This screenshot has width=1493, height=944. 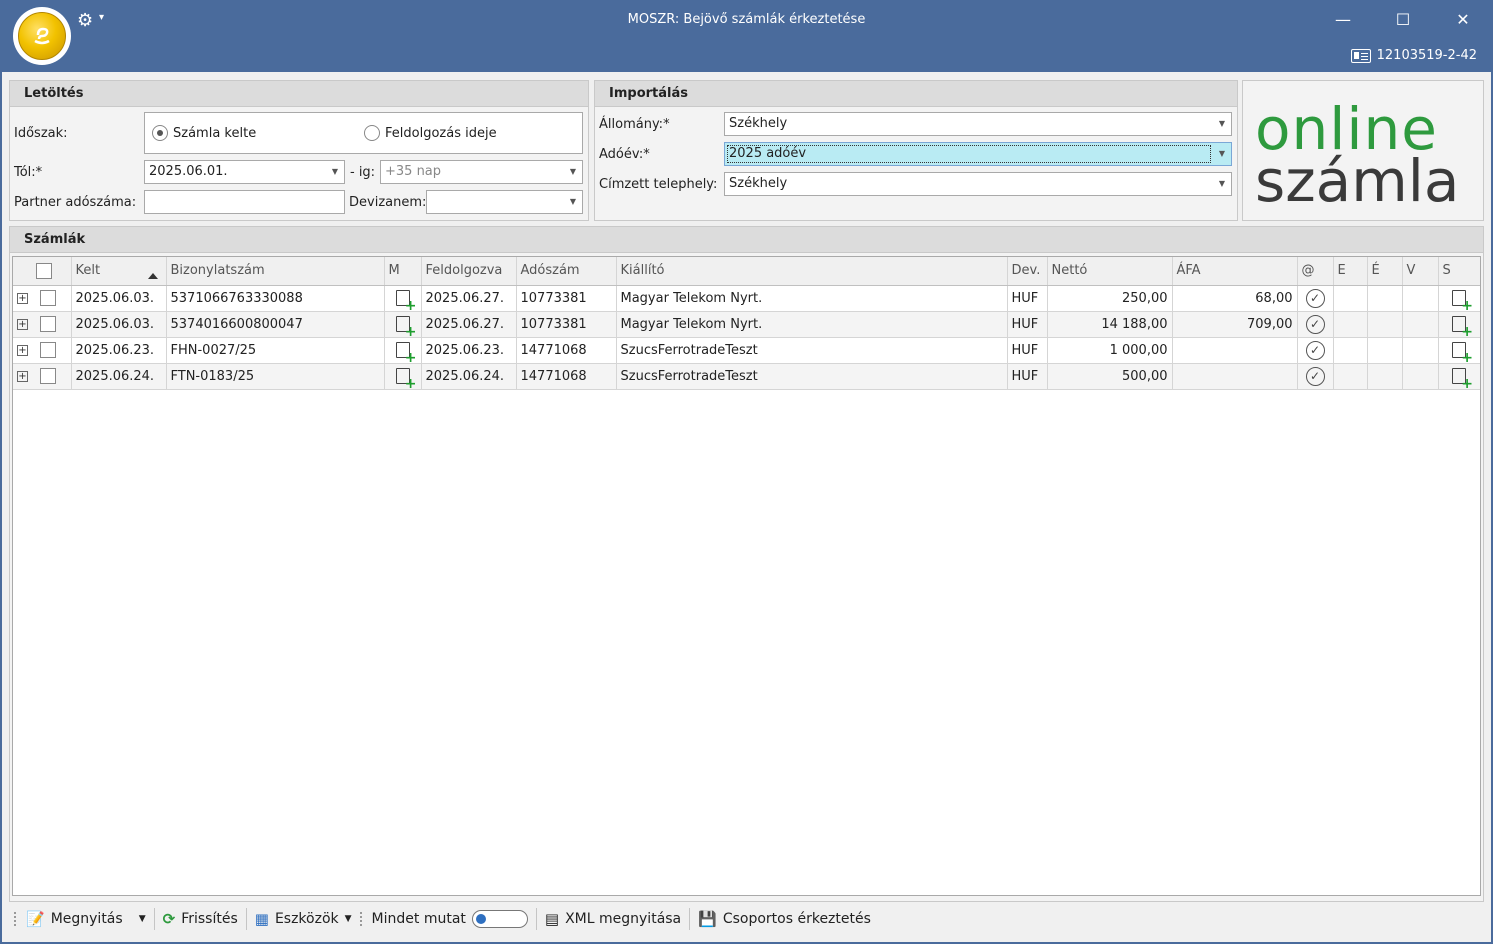 I want to click on allomany-label: Állomány:*, so click(x=634, y=124).